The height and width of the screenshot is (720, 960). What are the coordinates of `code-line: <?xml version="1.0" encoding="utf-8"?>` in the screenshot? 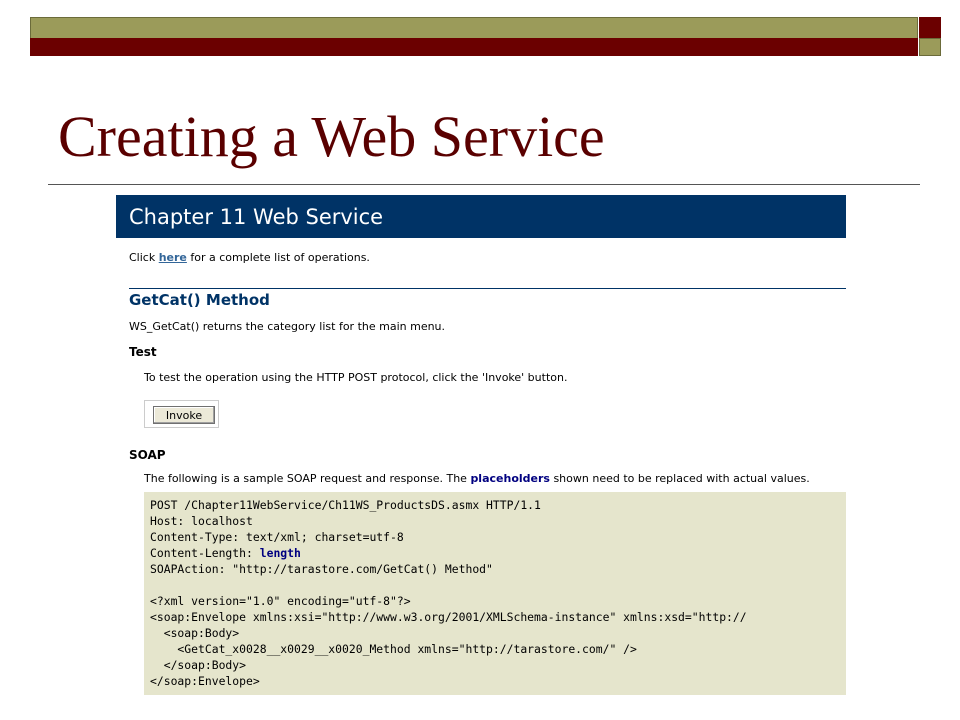 It's located at (280, 601).